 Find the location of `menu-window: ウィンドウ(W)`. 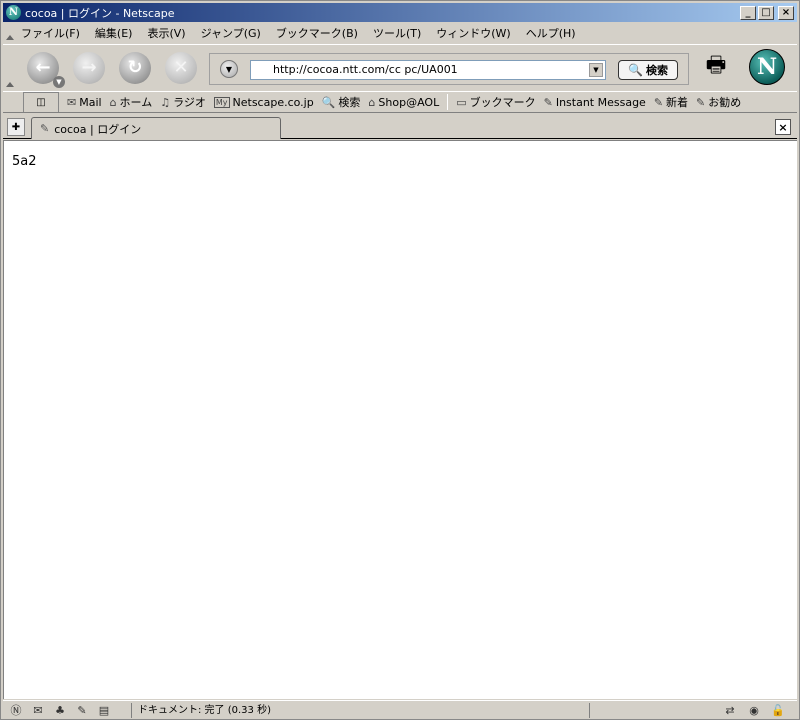

menu-window: ウィンドウ(W) is located at coordinates (472, 33).